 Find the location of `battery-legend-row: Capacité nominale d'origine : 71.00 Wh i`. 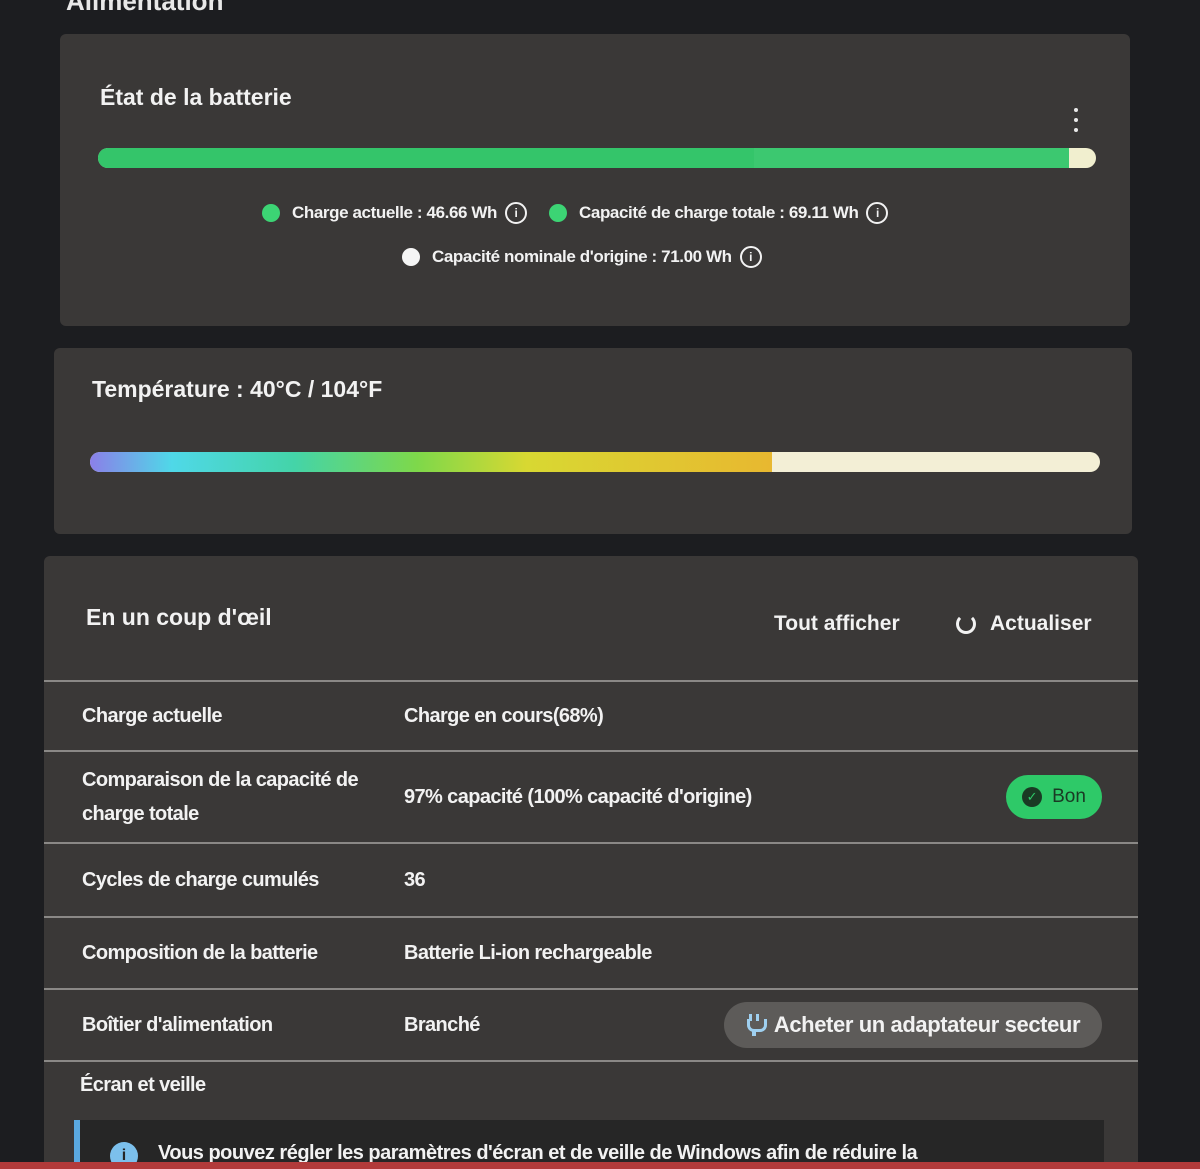

battery-legend-row: Capacité nominale d'origine : 71.00 Wh i is located at coordinates (593, 257).